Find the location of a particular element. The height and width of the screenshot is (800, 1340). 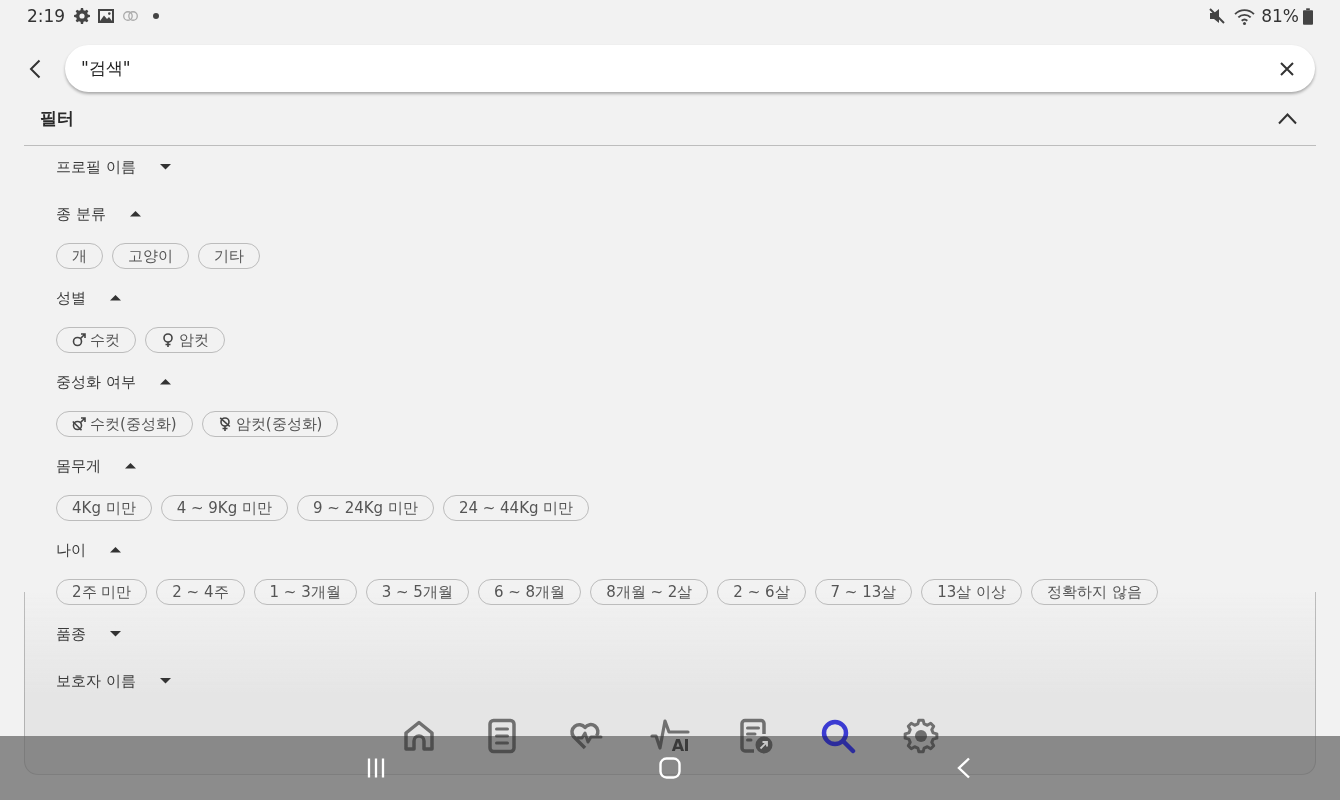

document-share-icon is located at coordinates (755, 736).